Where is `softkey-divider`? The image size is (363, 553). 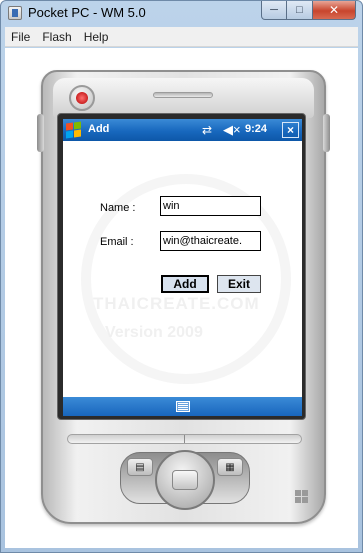
softkey-divider is located at coordinates (184, 439).